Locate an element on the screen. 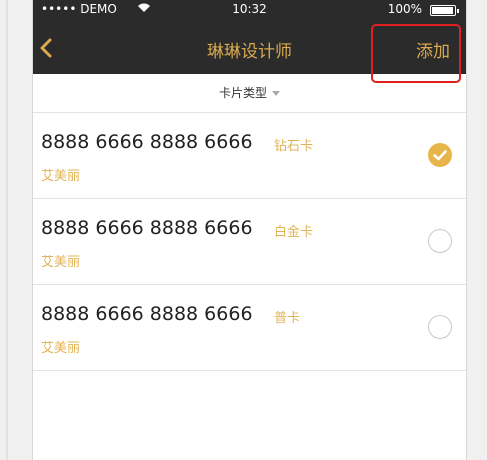 Image resolution: width=487 pixels, height=460 pixels. card-type: 白金卡 is located at coordinates (294, 232).